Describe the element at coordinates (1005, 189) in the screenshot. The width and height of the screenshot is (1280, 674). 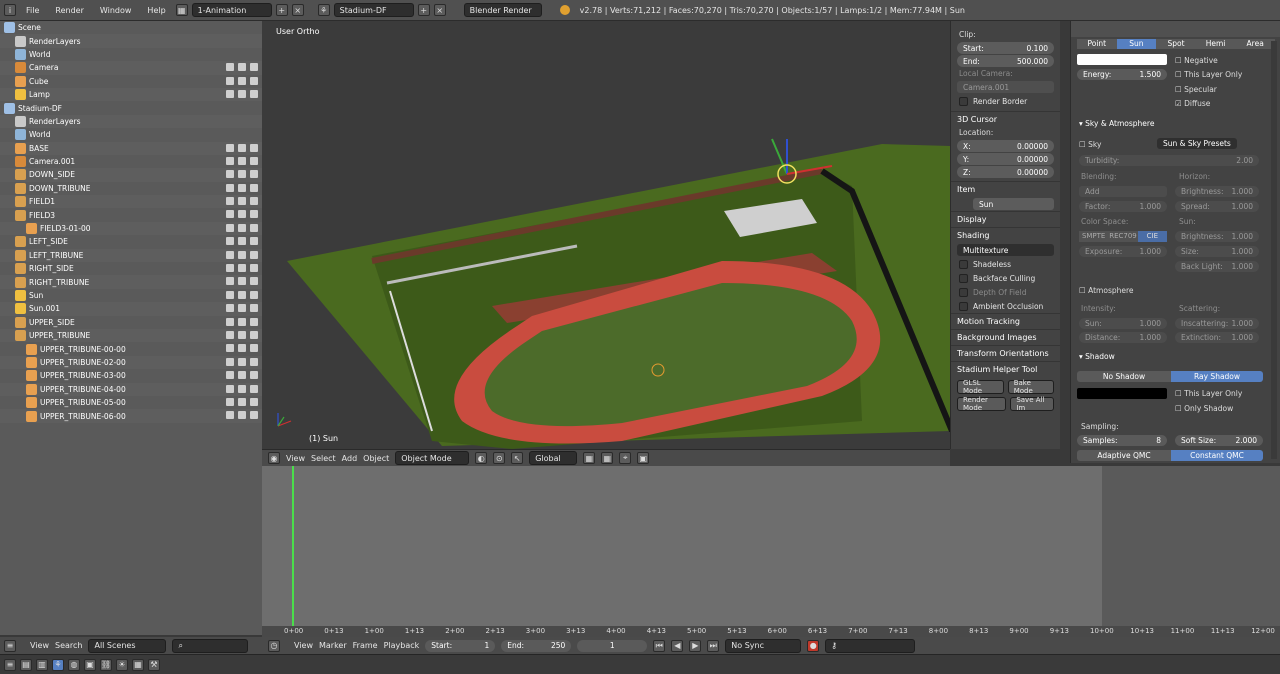
I see `item-panel-header: Item` at that location.